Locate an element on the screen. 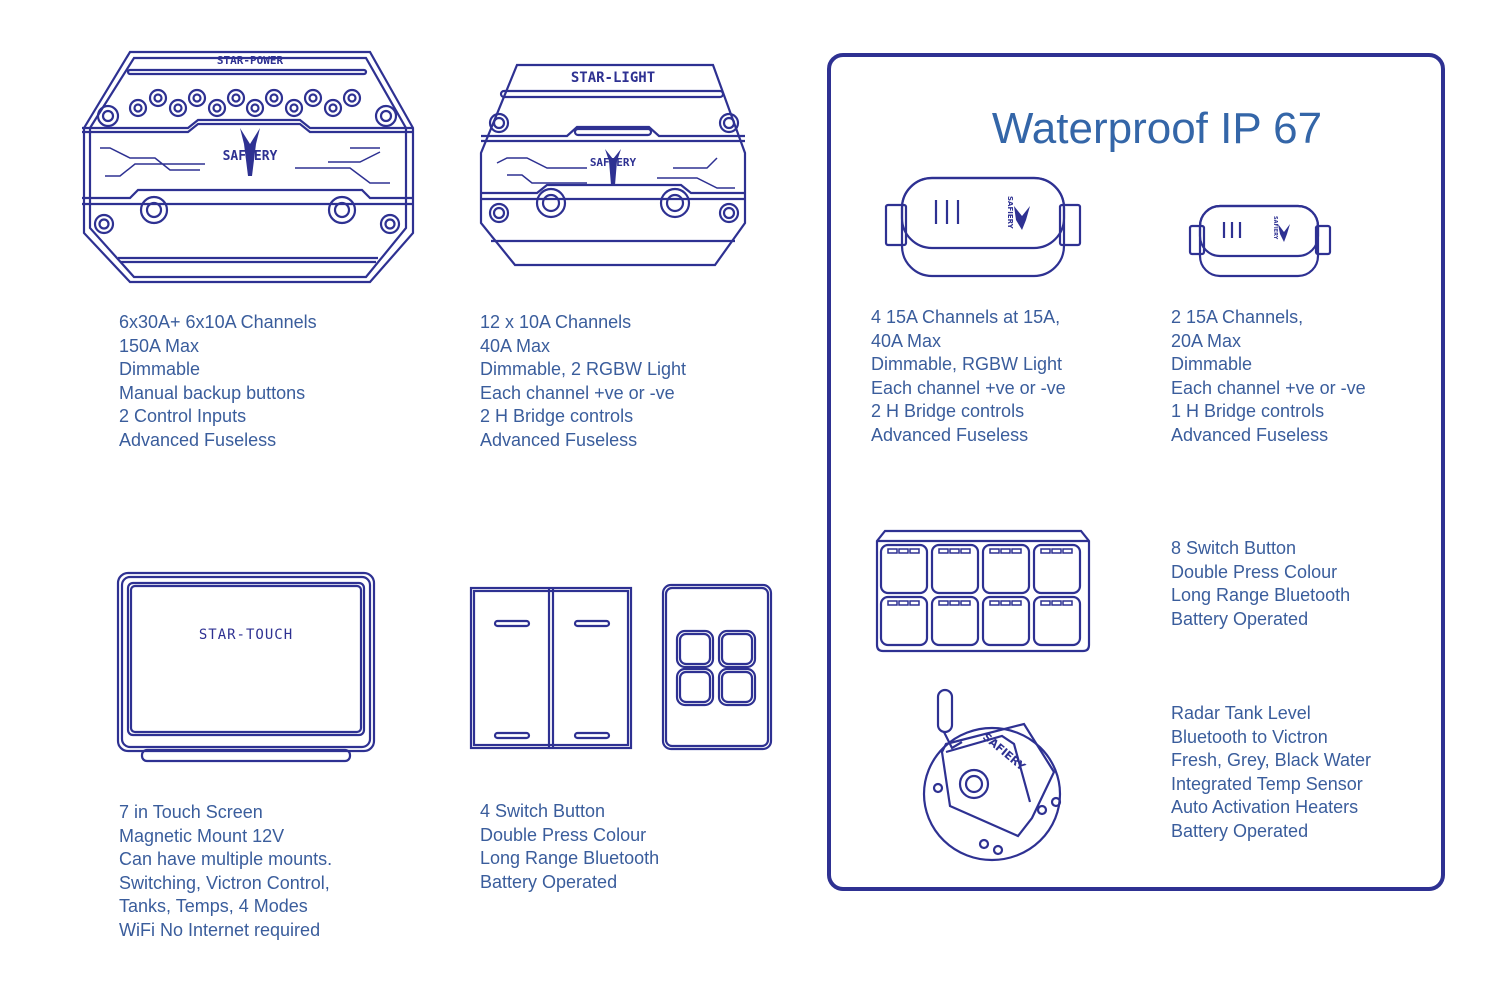 The height and width of the screenshot is (1000, 1500). eight-switch-panel-illustration is located at coordinates (983, 591).